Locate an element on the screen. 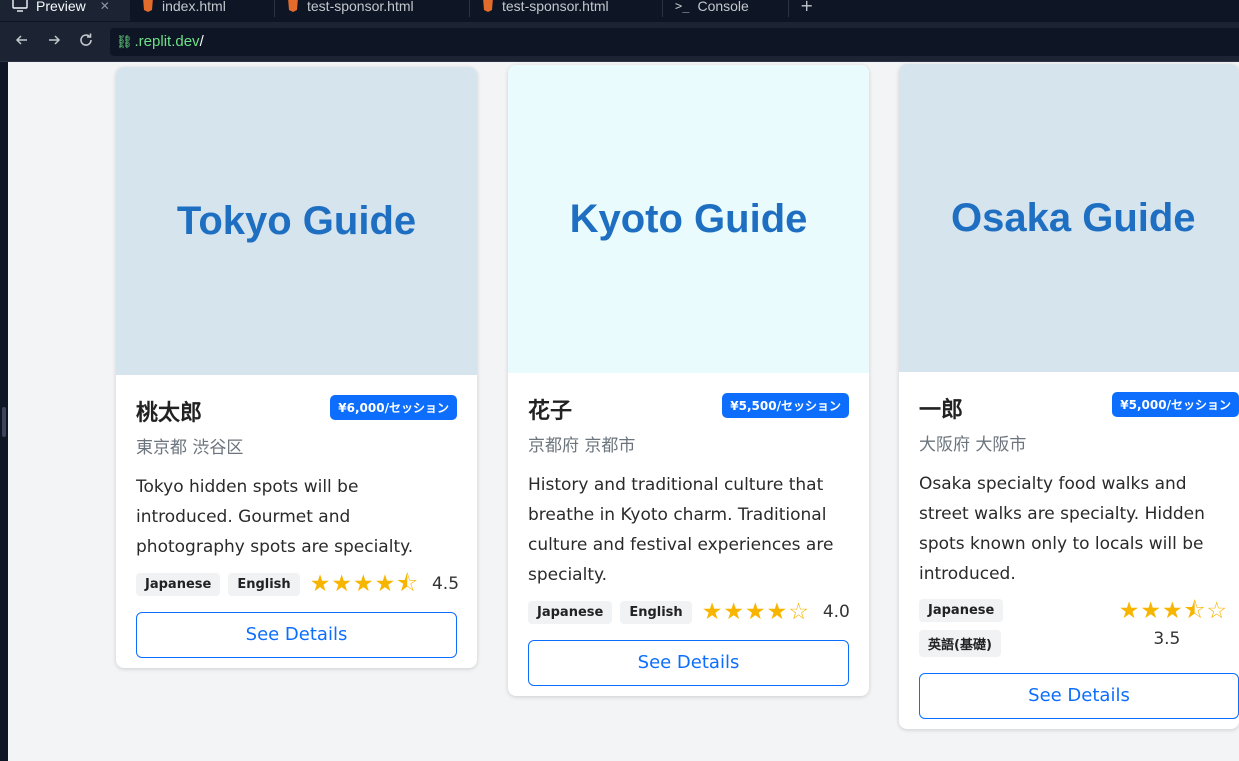  language-badge: 英語(基礎) is located at coordinates (960, 643).